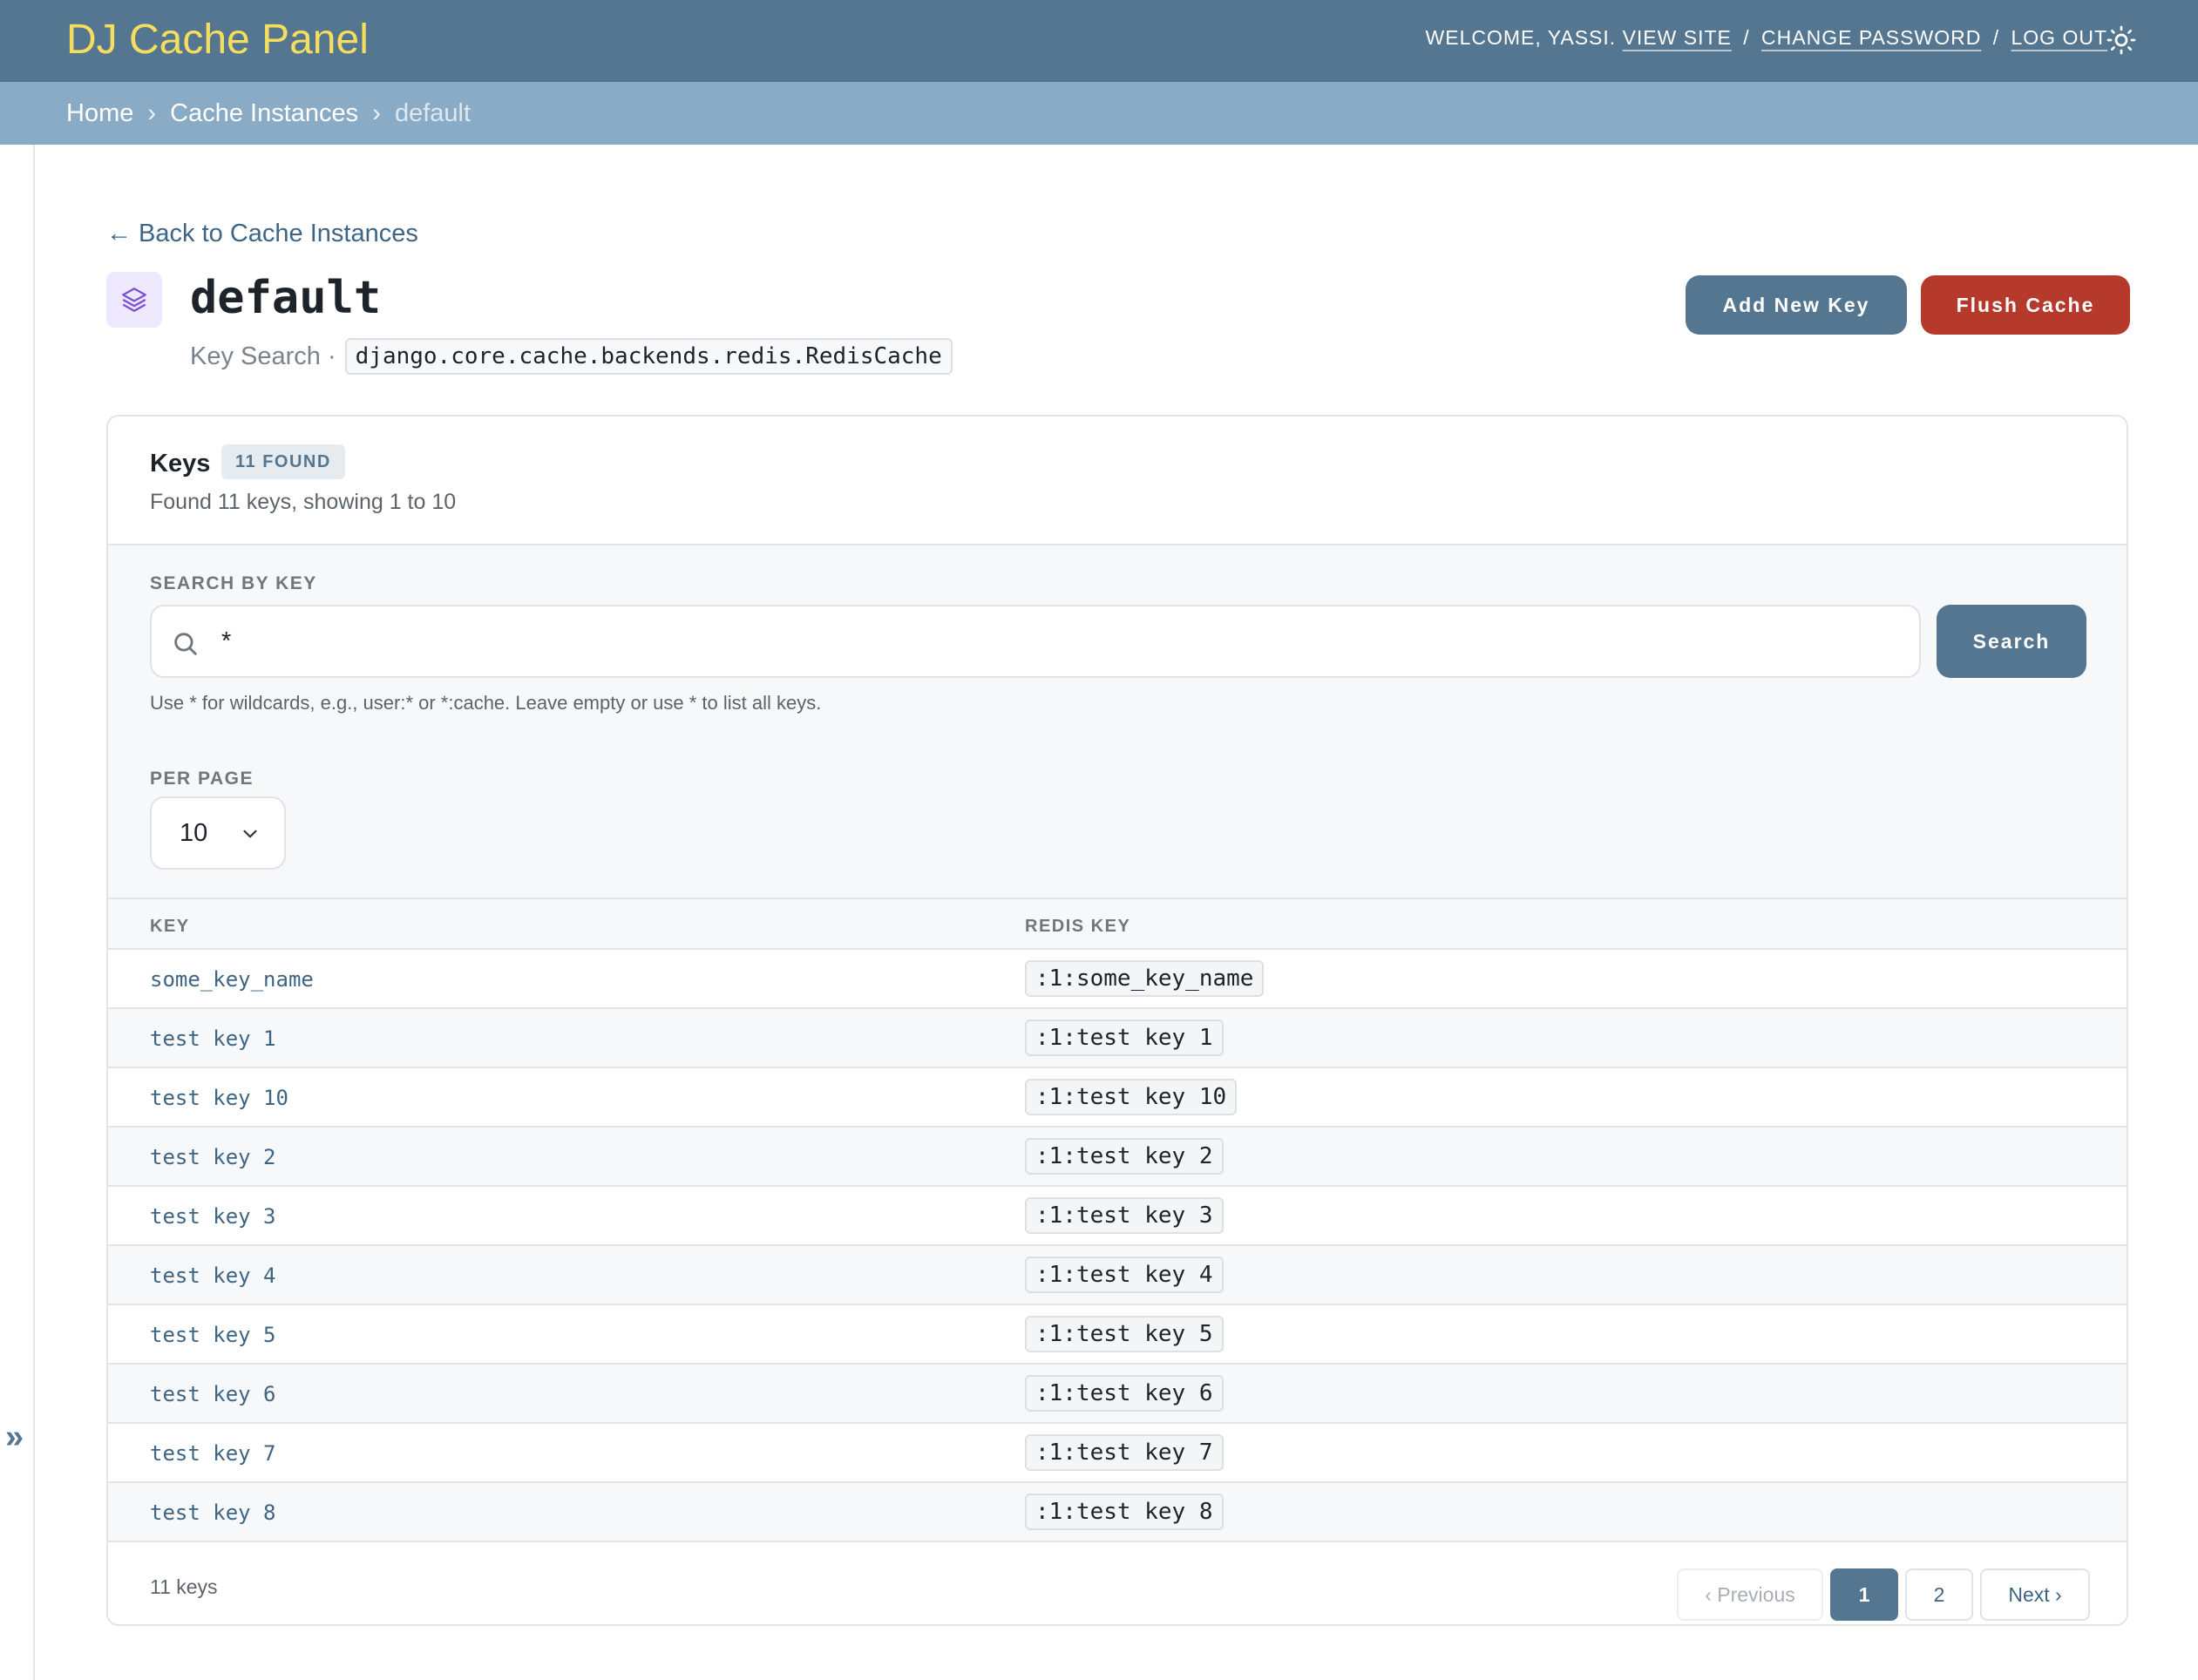  I want to click on view-site-link: VIEW SITE, so click(1677, 37).